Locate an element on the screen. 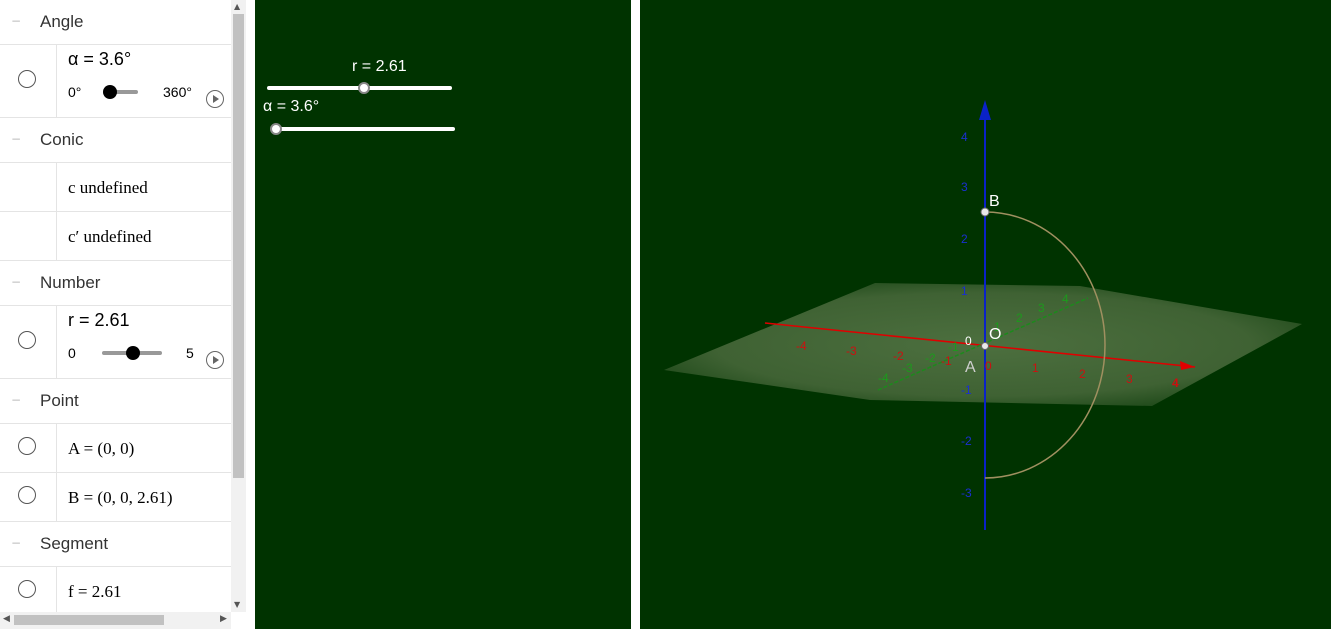 Image resolution: width=1331 pixels, height=633 pixels. z-tick-label: -1 is located at coordinates (966, 390).